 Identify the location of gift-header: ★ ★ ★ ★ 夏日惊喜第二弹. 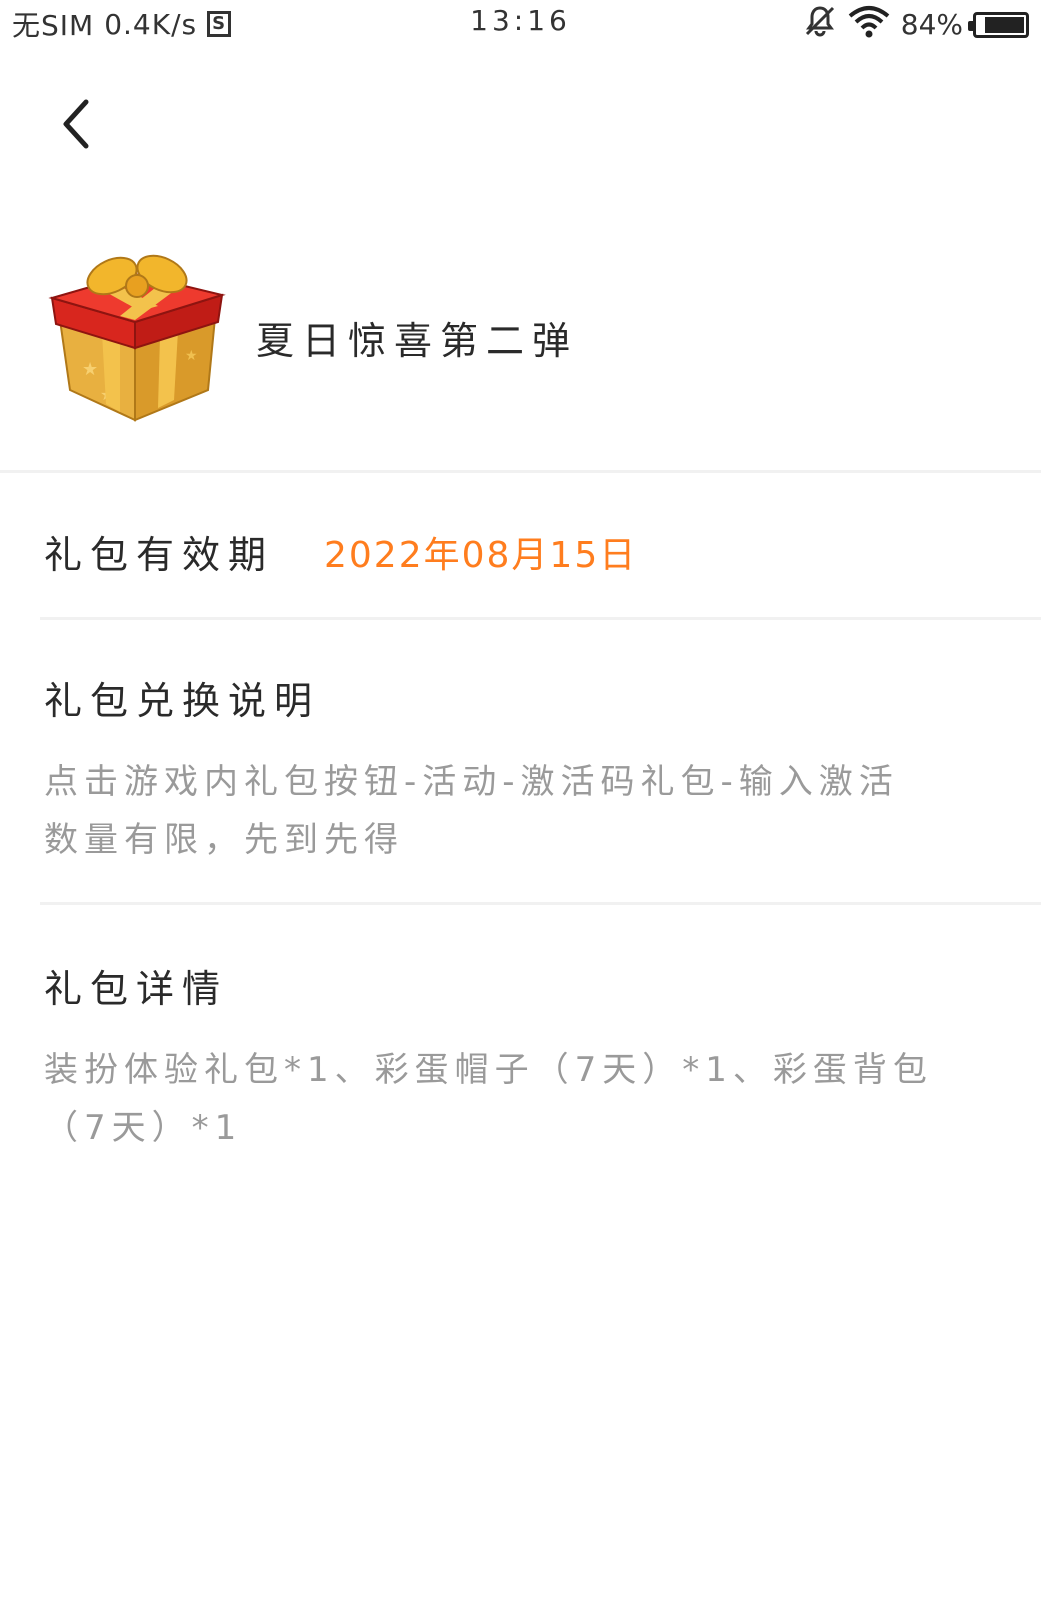
(520, 330).